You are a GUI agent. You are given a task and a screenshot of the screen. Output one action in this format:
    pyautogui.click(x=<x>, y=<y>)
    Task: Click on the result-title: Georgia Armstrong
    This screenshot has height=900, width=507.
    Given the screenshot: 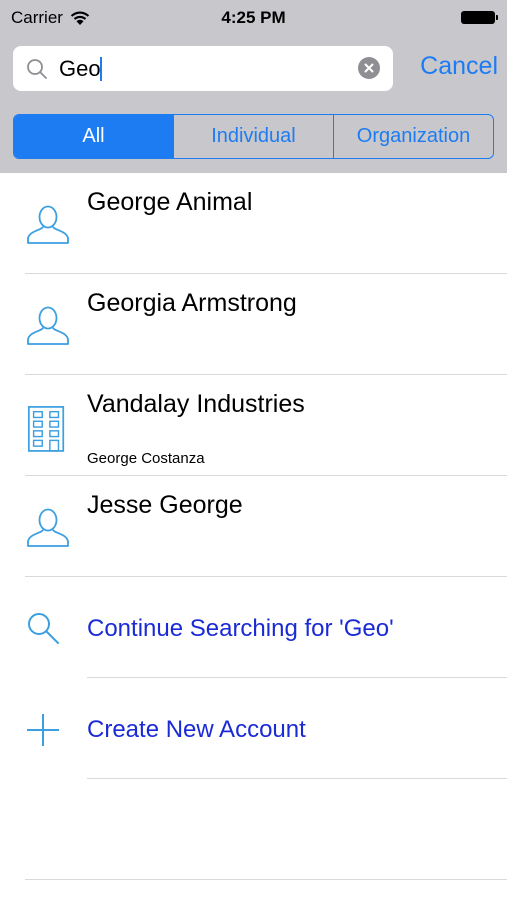 What is the action you would take?
    pyautogui.click(x=192, y=303)
    